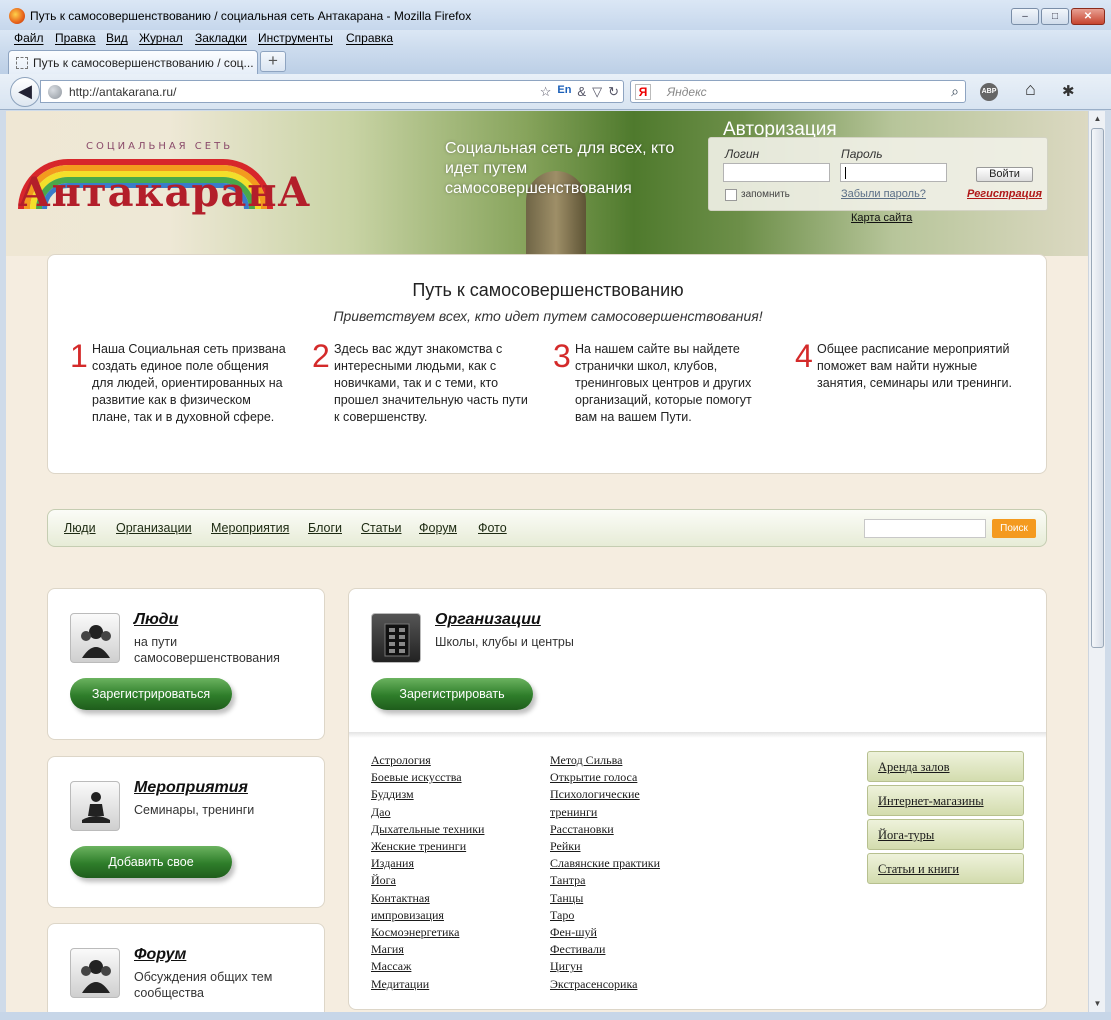 This screenshot has height=1020, width=1111. What do you see at coordinates (452, 694) in the screenshot?
I see `register-organization-button: Зарегистрировать` at bounding box center [452, 694].